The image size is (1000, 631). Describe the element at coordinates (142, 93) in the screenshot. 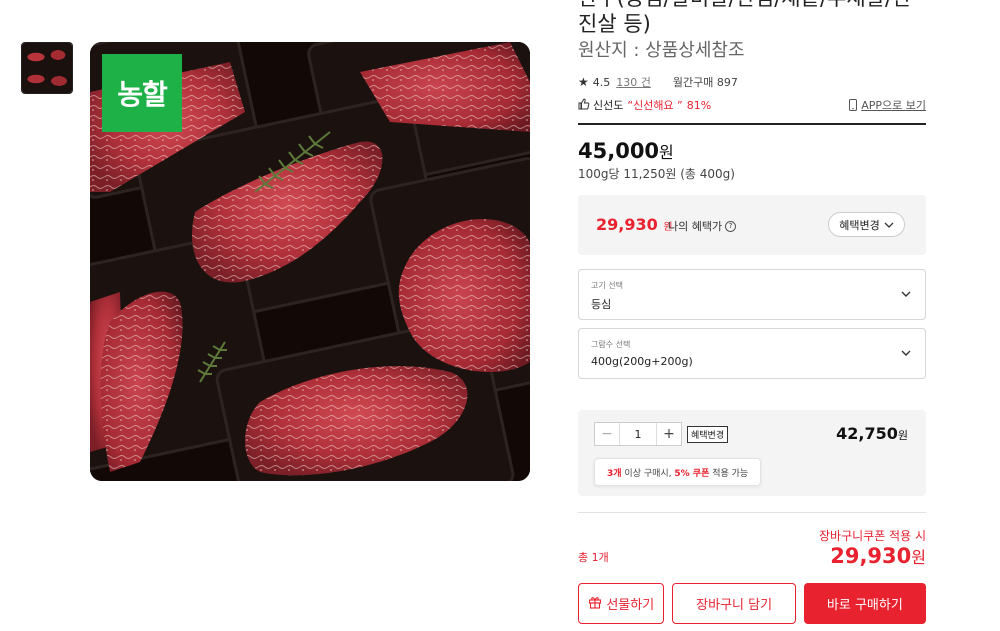

I see `nonghal-badge: 농할` at that location.